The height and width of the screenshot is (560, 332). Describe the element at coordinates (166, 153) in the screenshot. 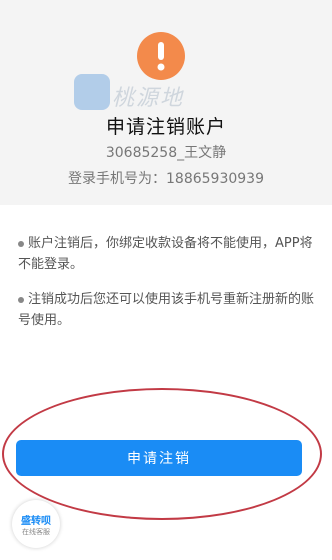

I see `account-id: 30685258_王文静` at that location.